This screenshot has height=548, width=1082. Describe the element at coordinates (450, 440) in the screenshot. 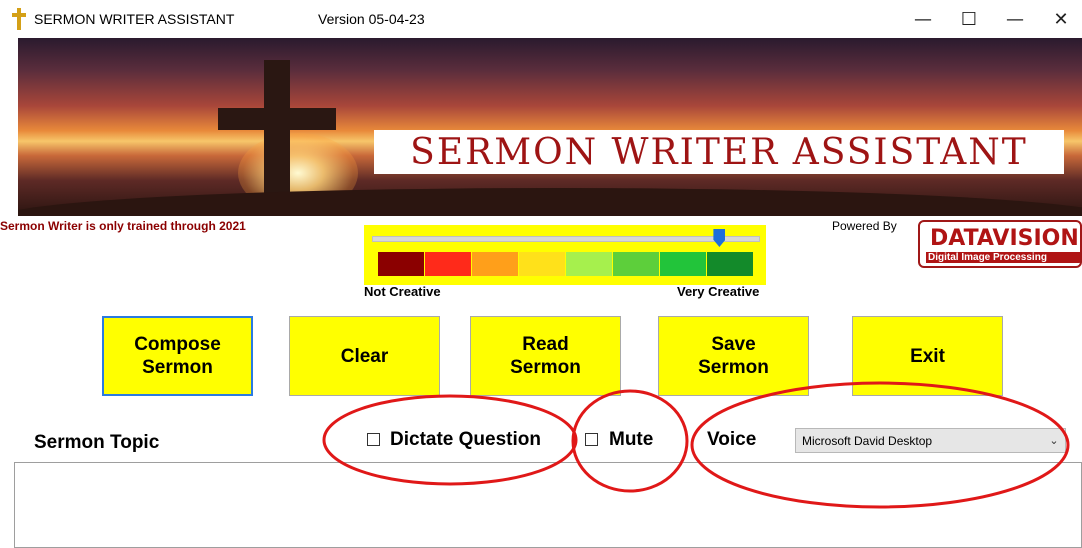

I see `annotation-circle-dictate` at that location.